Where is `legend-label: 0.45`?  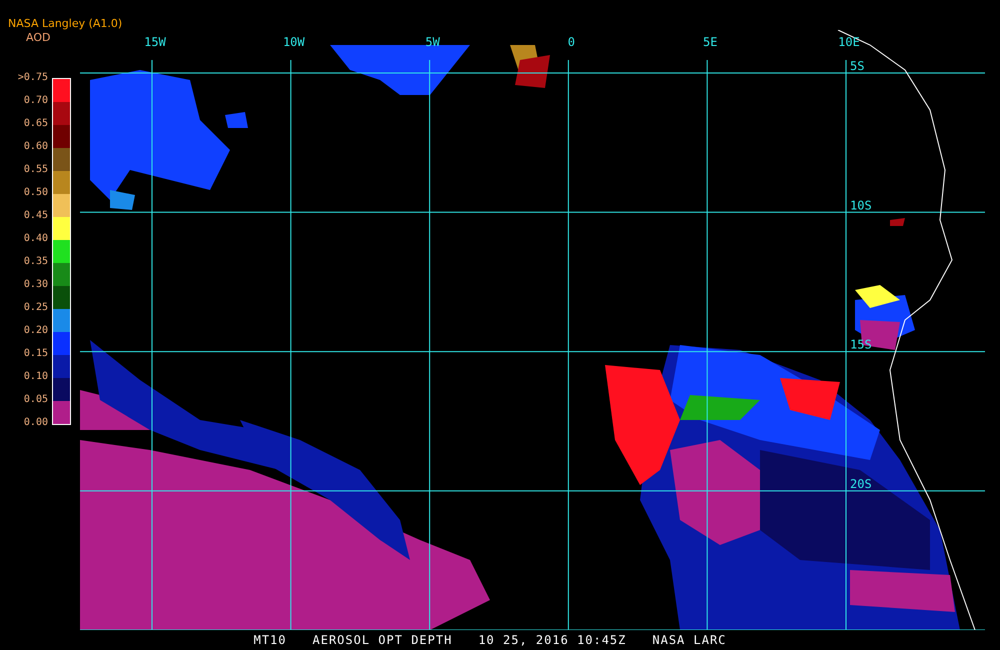 legend-label: 0.45 is located at coordinates (36, 216).